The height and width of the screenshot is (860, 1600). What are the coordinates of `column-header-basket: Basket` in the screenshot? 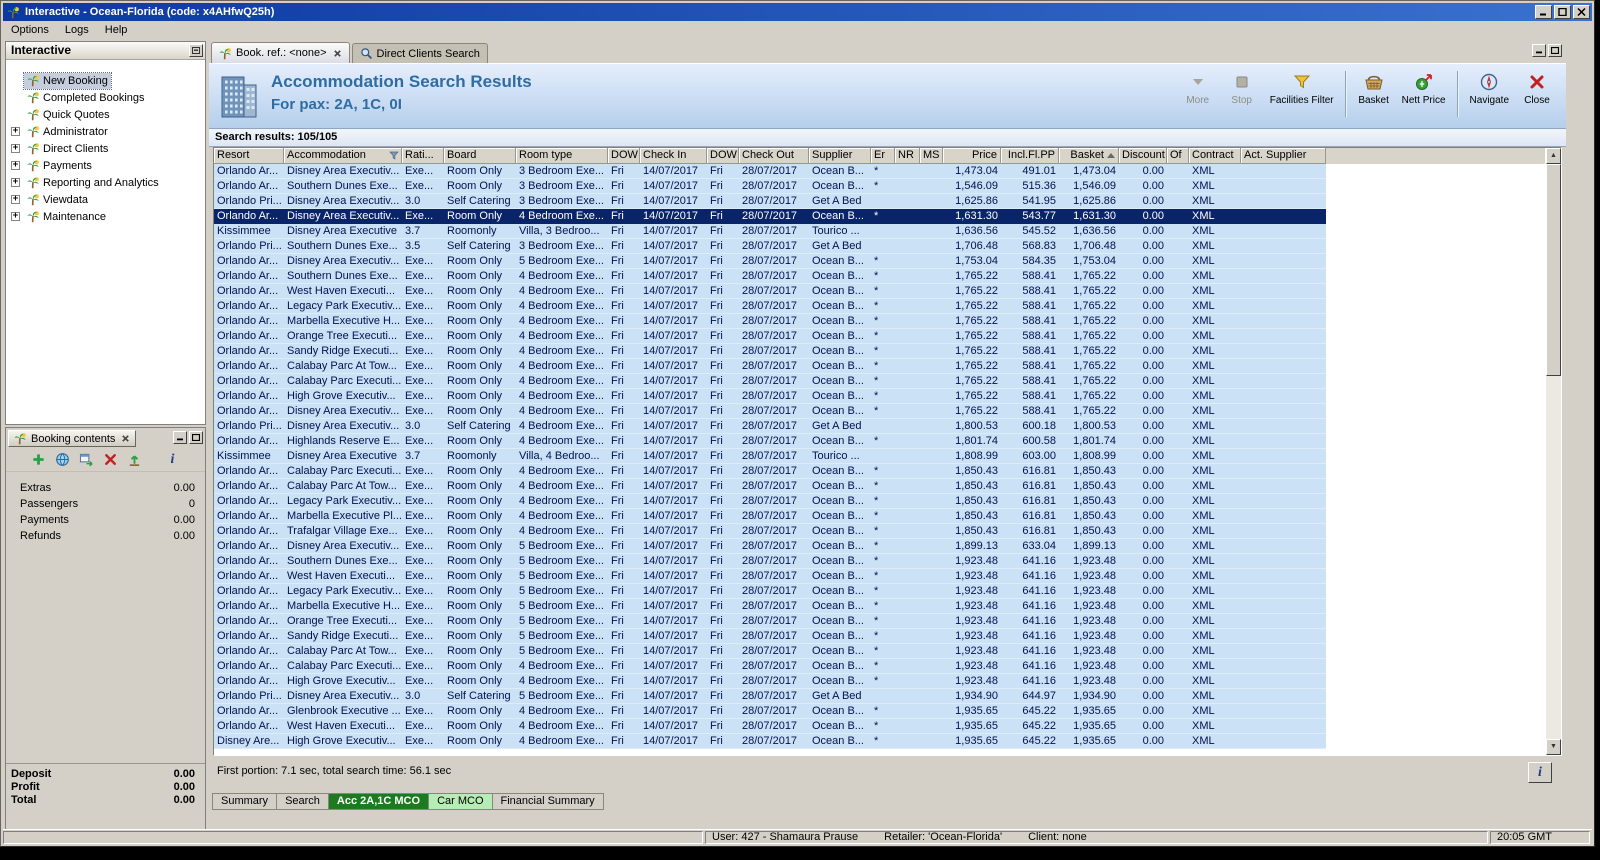 It's located at (1089, 156).